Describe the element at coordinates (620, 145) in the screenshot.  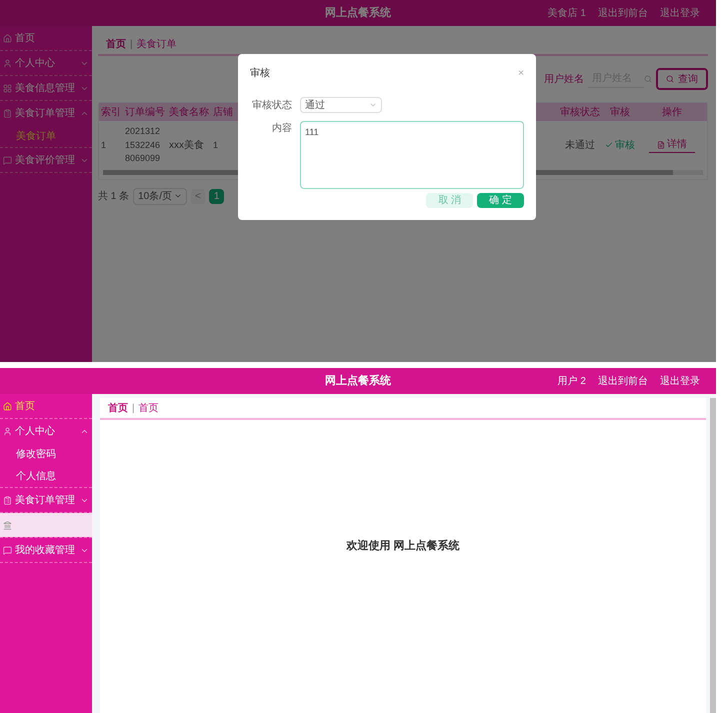
I see `review-button: 审核` at that location.